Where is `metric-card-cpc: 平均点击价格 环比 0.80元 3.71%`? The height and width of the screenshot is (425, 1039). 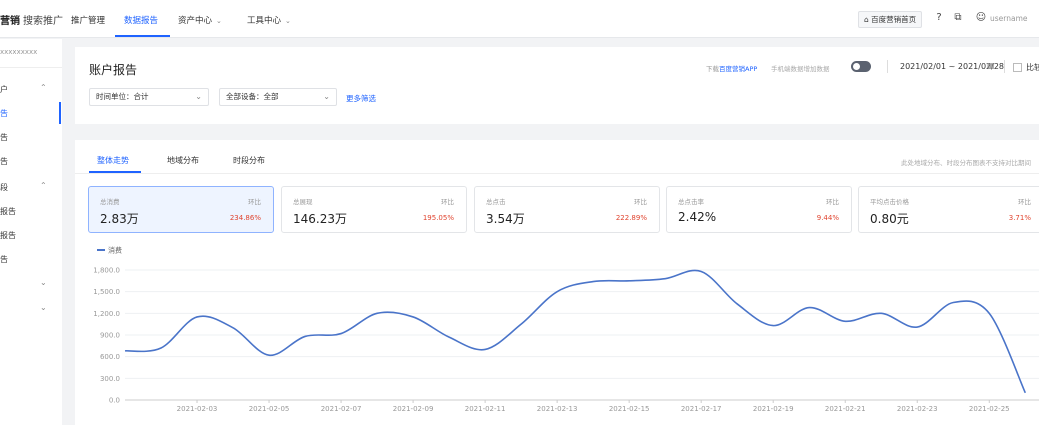 metric-card-cpc: 平均点击价格 环比 0.80元 3.71% is located at coordinates (948, 209).